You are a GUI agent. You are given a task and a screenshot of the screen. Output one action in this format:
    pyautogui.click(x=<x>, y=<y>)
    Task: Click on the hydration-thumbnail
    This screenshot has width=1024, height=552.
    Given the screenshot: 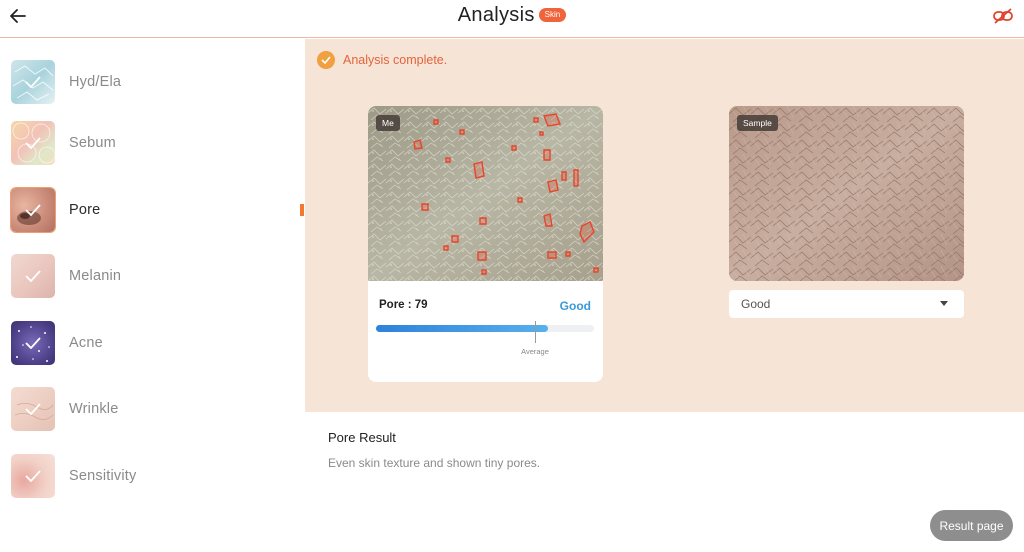 What is the action you would take?
    pyautogui.click(x=33, y=82)
    